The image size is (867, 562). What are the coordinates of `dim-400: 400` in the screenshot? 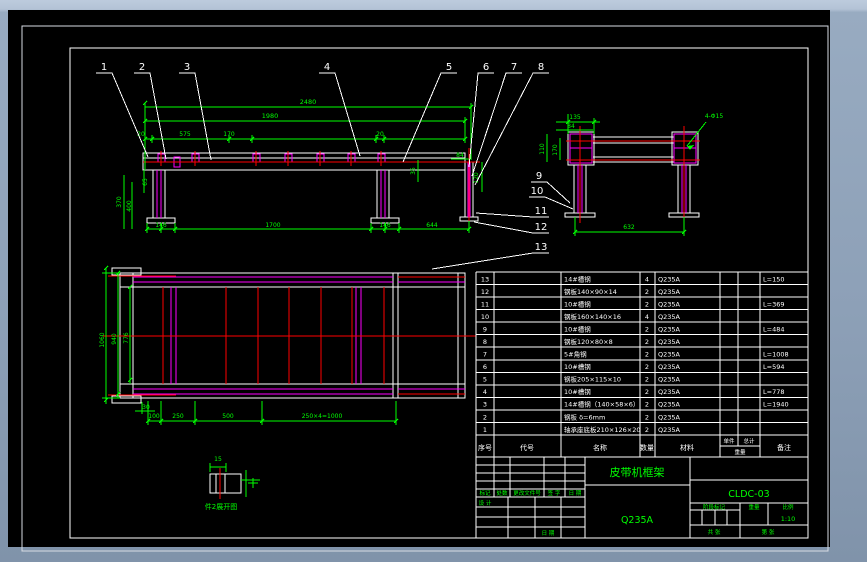 It's located at (129, 206).